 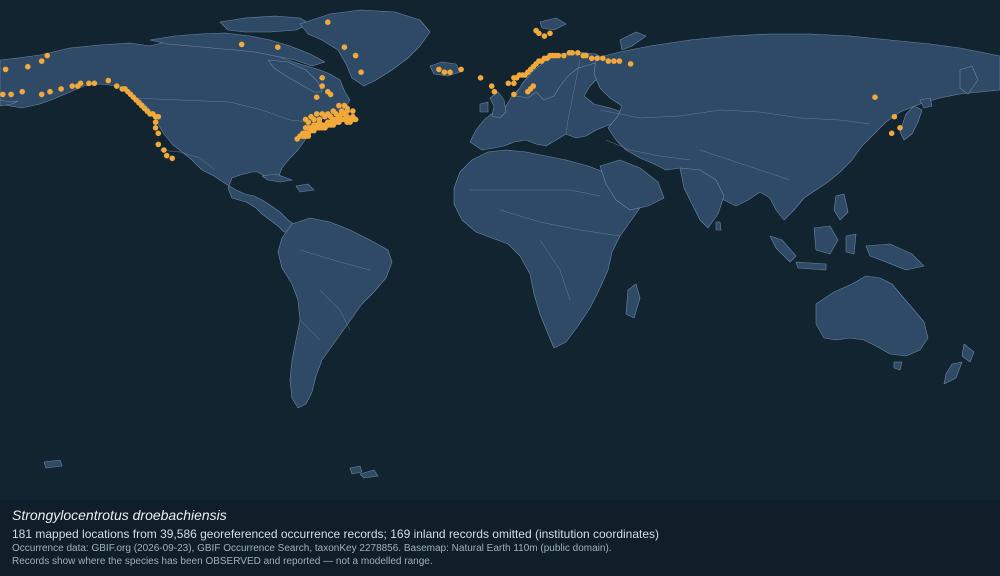 What do you see at coordinates (898, 366) in the screenshot?
I see `land-tasmania` at bounding box center [898, 366].